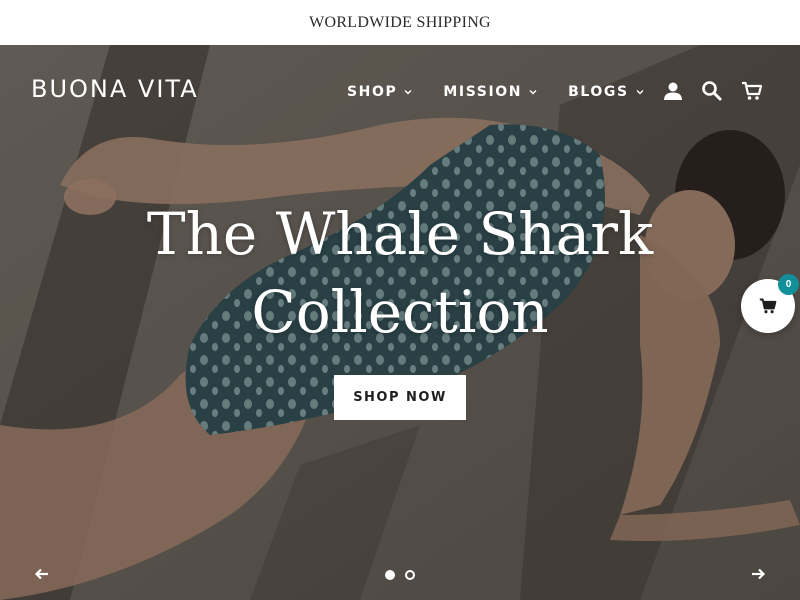 The height and width of the screenshot is (600, 800). Describe the element at coordinates (42, 574) in the screenshot. I see `previous-slide-arrow-icon` at that location.